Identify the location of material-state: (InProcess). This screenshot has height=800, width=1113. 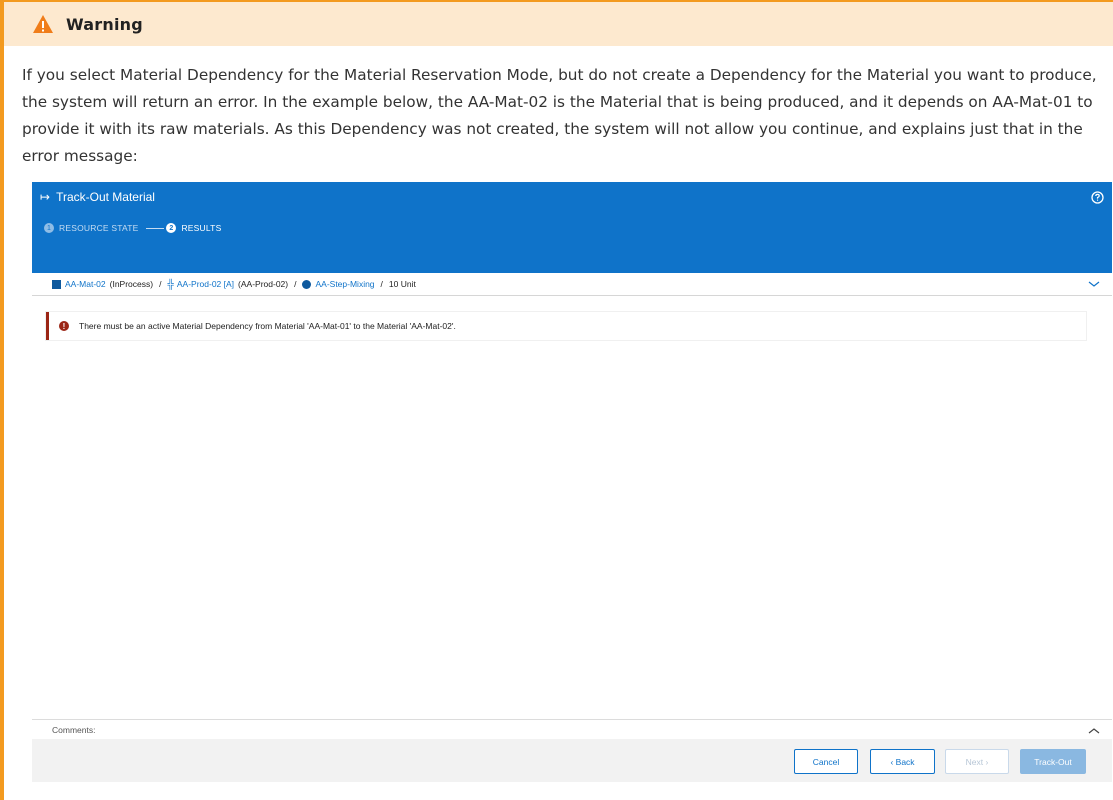
(131, 284).